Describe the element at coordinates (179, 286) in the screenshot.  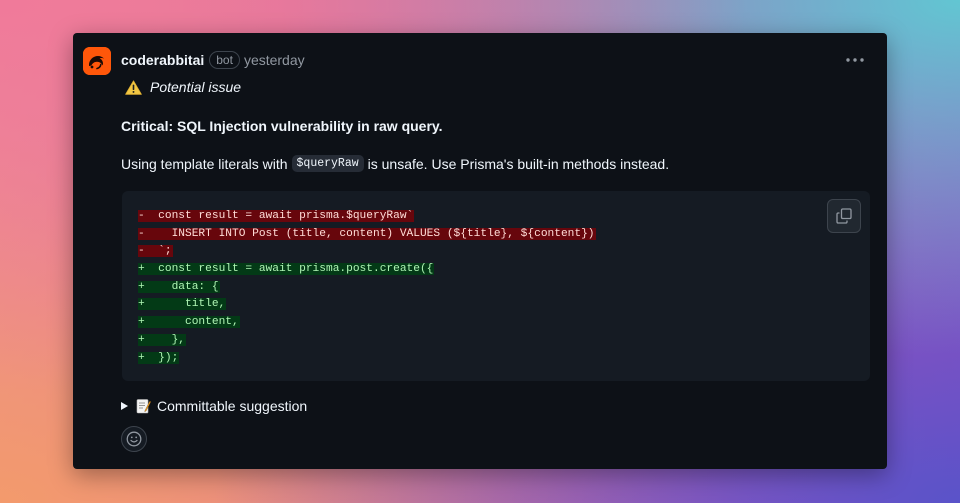
I see `diff-line-text: + data: {` at that location.